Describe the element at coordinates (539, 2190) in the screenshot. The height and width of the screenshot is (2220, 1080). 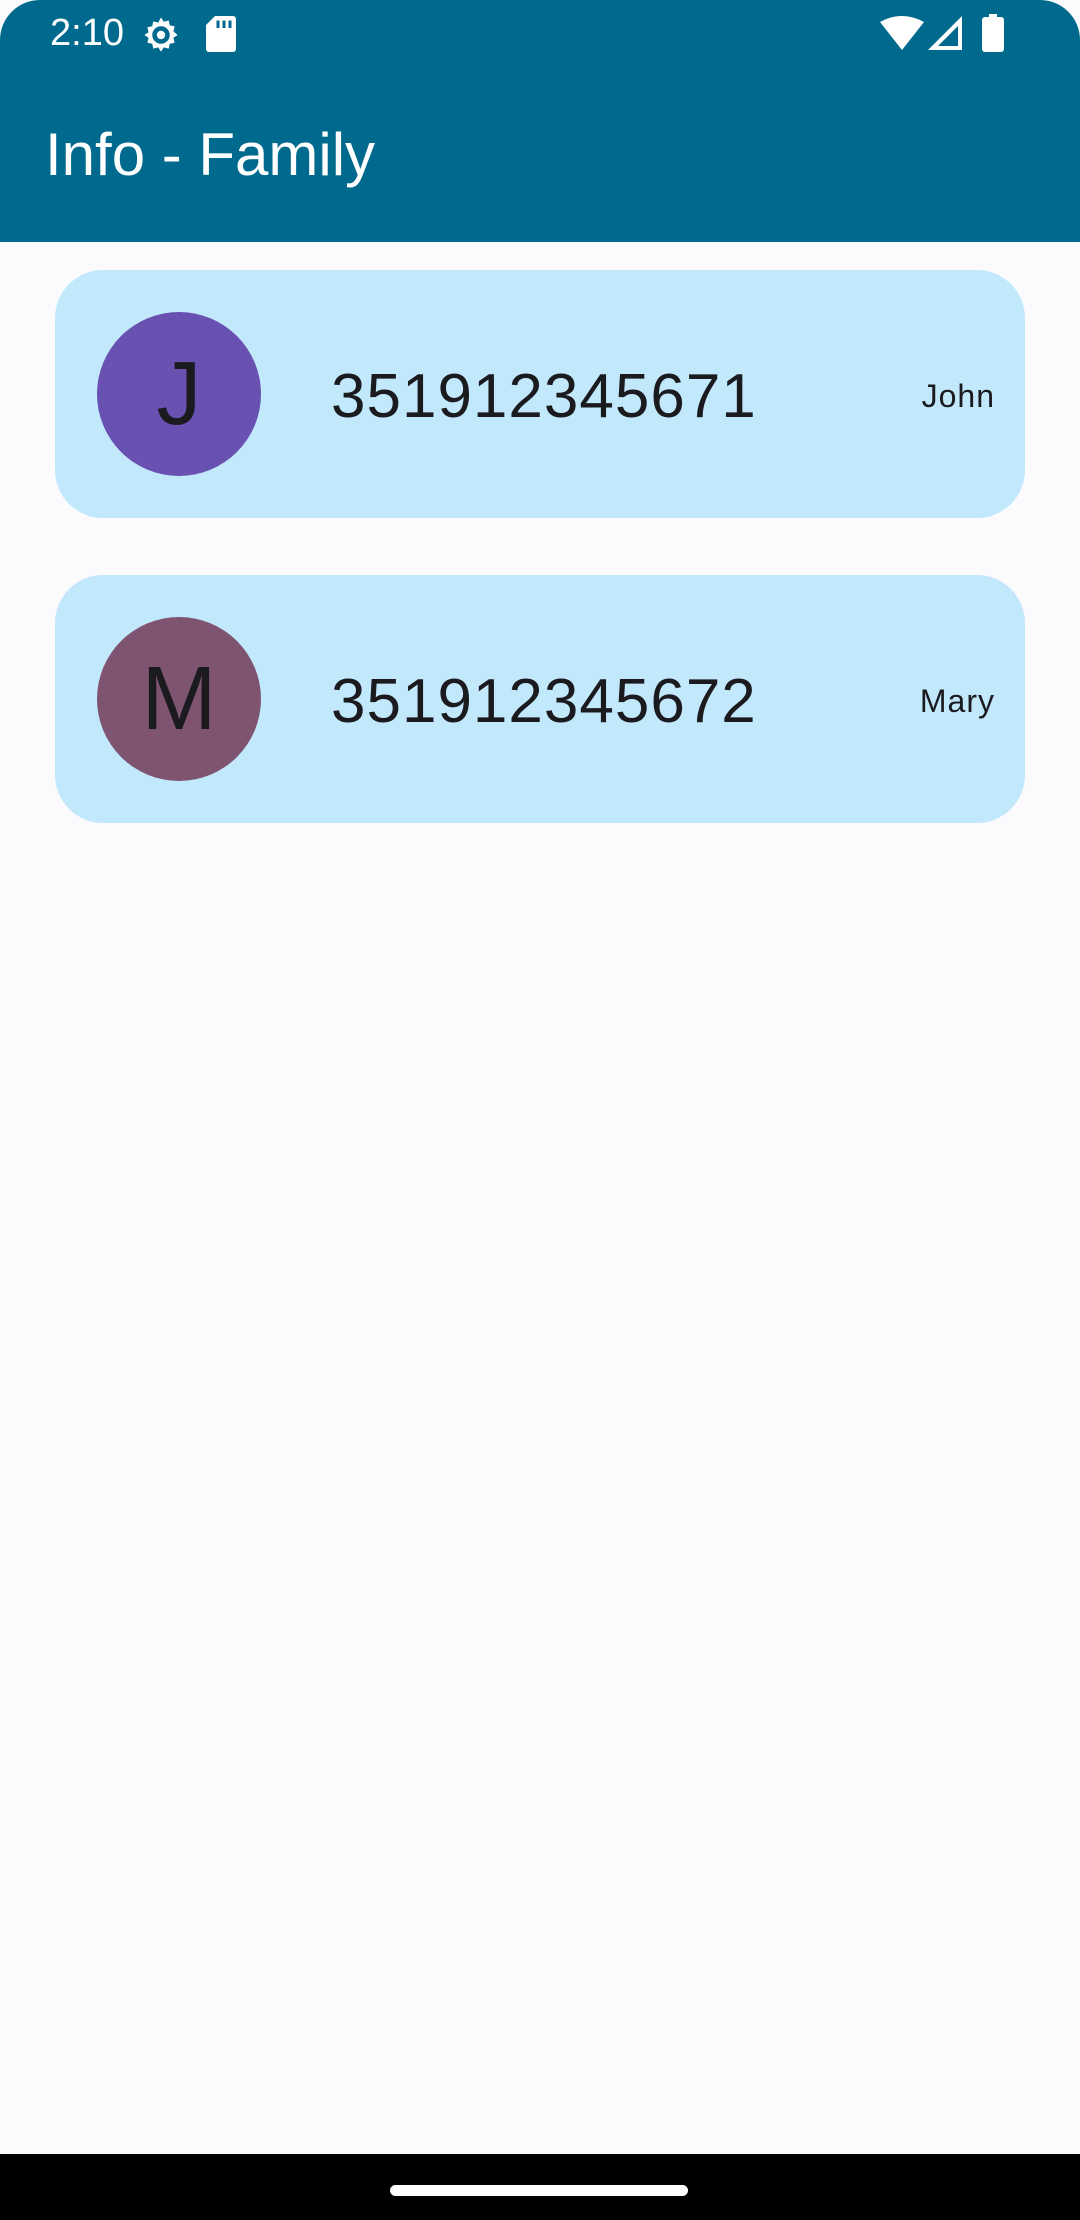
I see `home-gesture-handle` at that location.